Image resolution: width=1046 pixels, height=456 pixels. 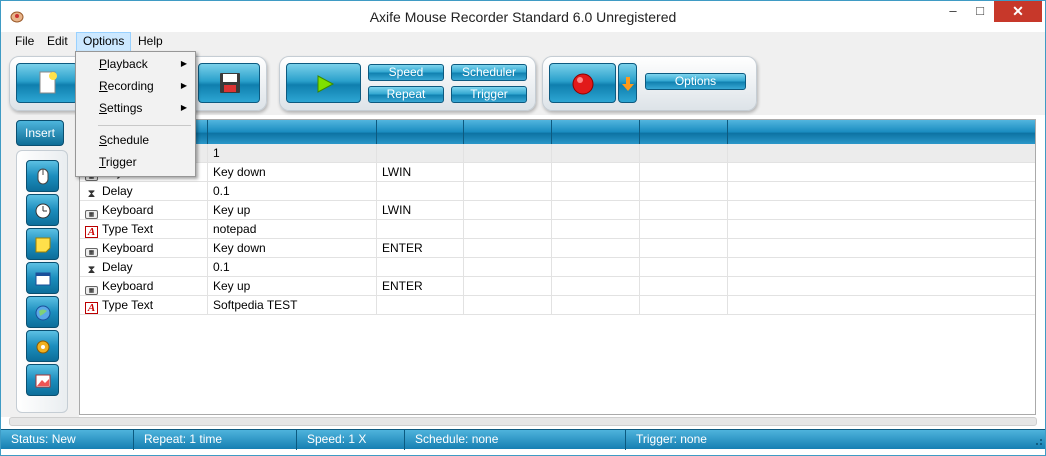 What do you see at coordinates (406, 94) in the screenshot?
I see `repeat-button: Repeat` at bounding box center [406, 94].